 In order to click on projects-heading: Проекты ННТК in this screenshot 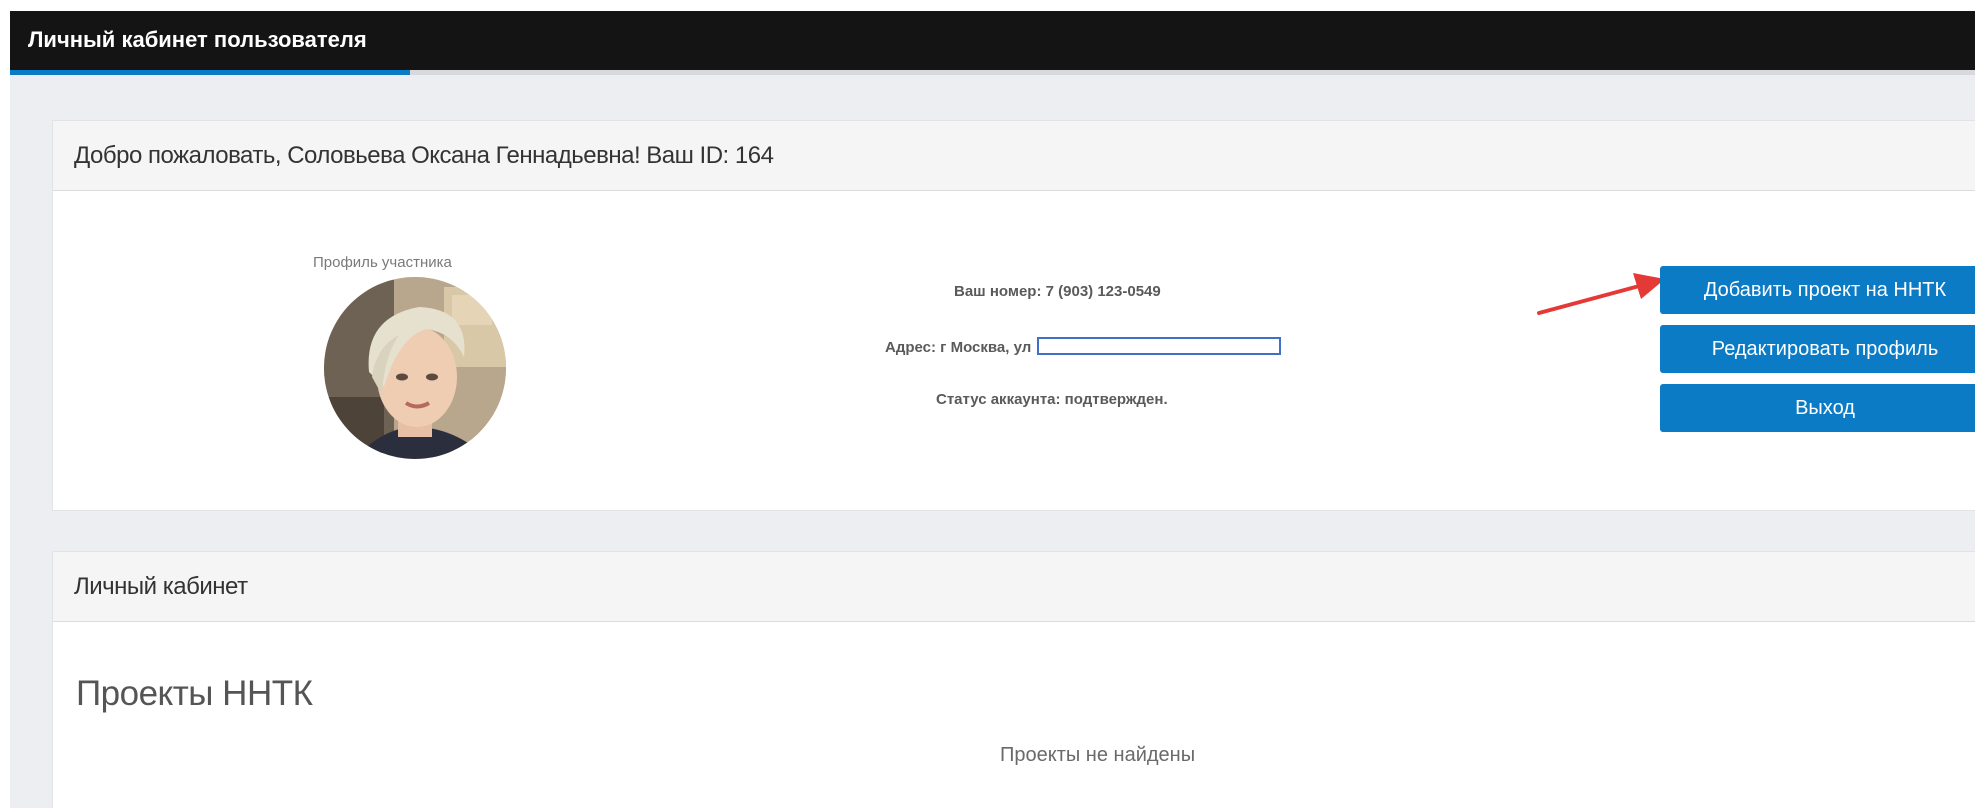, I will do `click(194, 693)`.